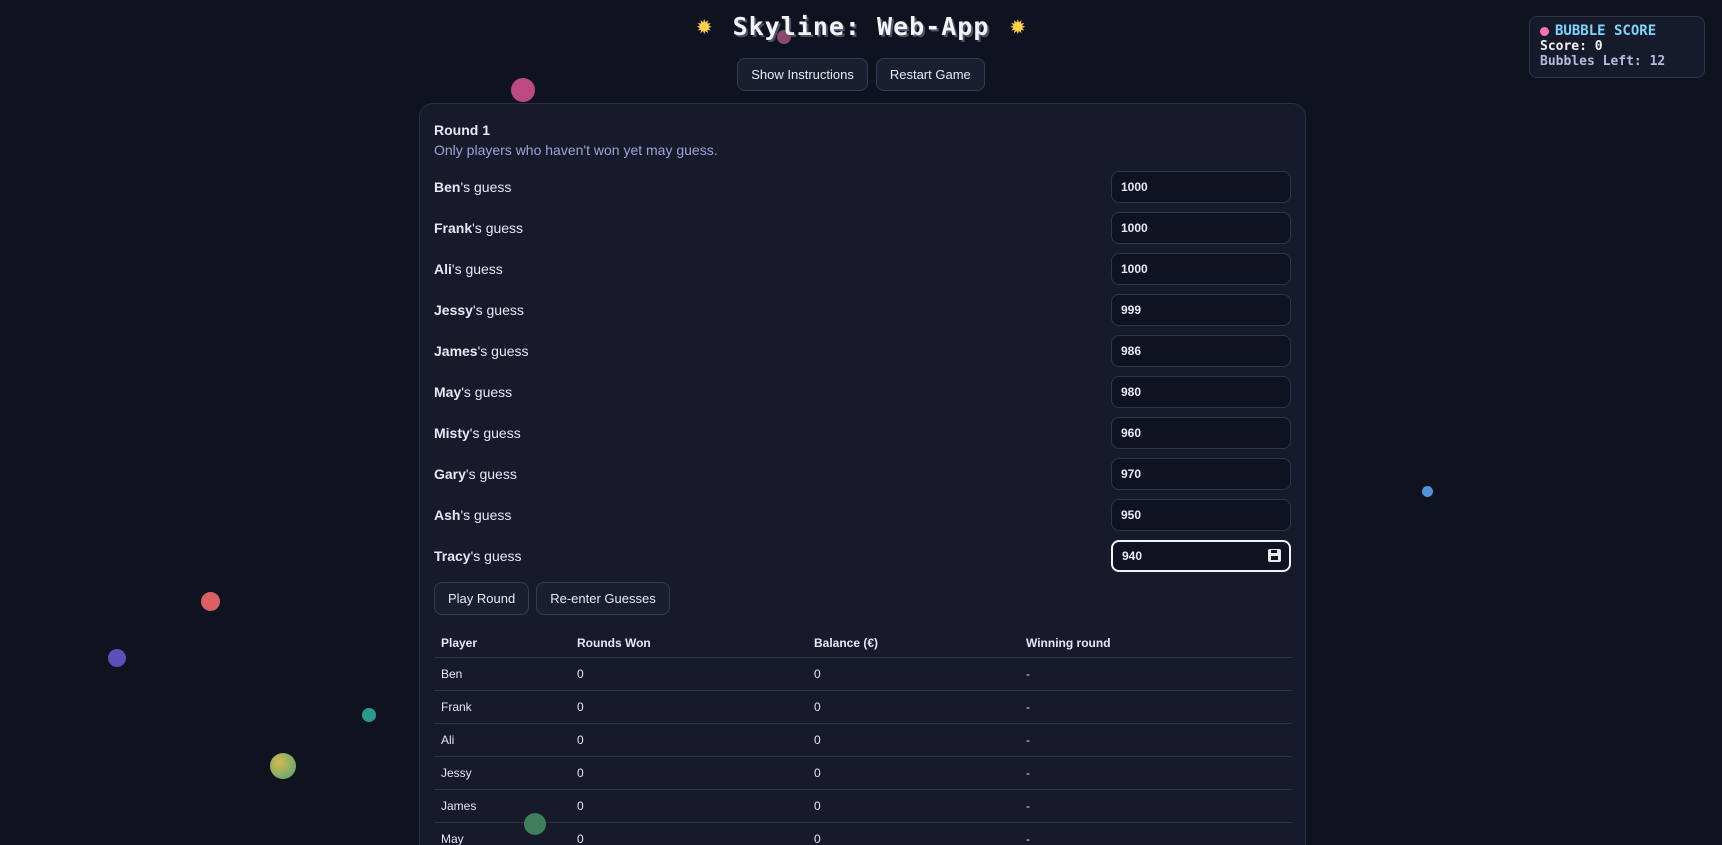 The image size is (1722, 845). Describe the element at coordinates (502, 806) in the screenshot. I see `table-cell: James` at that location.